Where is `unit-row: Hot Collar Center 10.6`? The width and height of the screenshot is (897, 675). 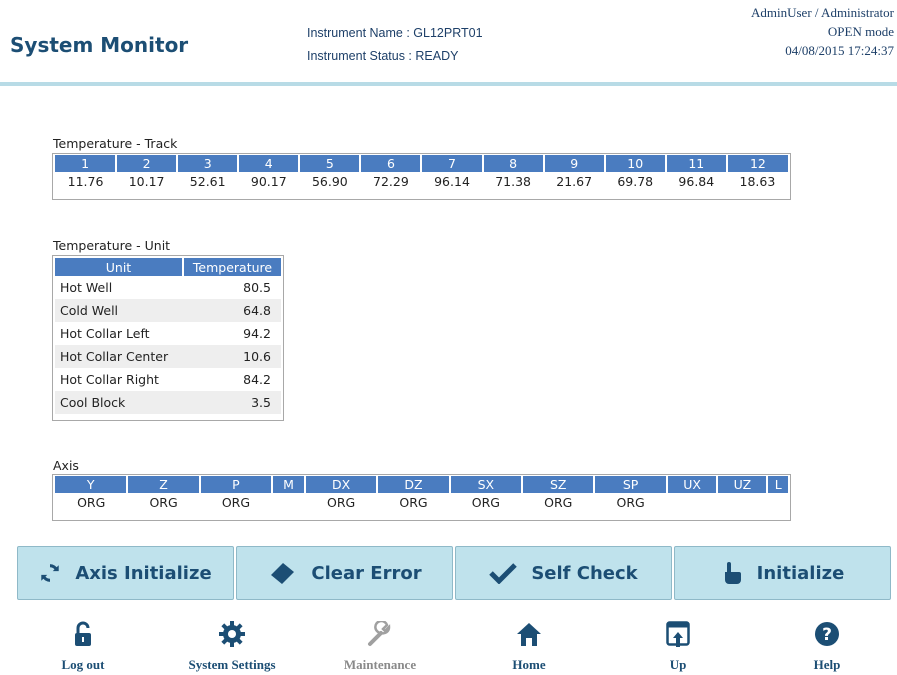
unit-row: Hot Collar Center 10.6 is located at coordinates (168, 356).